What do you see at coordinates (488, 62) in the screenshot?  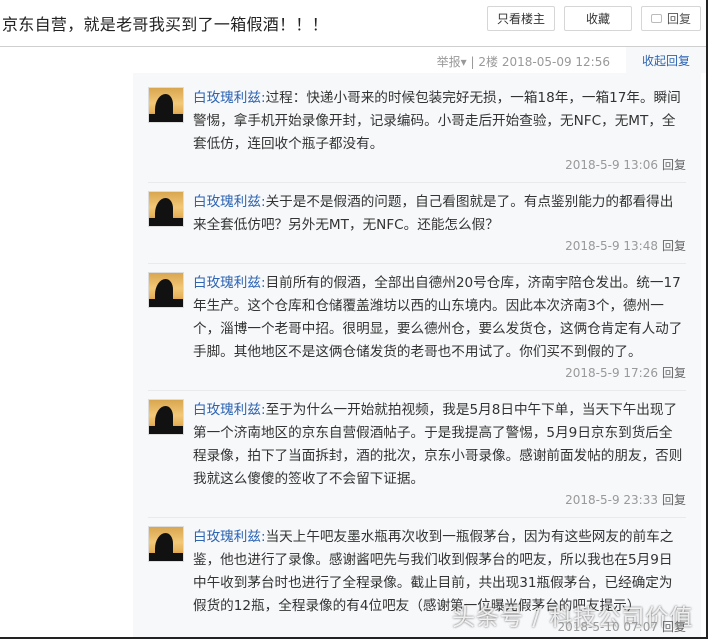 I see `floor-number: 2楼` at bounding box center [488, 62].